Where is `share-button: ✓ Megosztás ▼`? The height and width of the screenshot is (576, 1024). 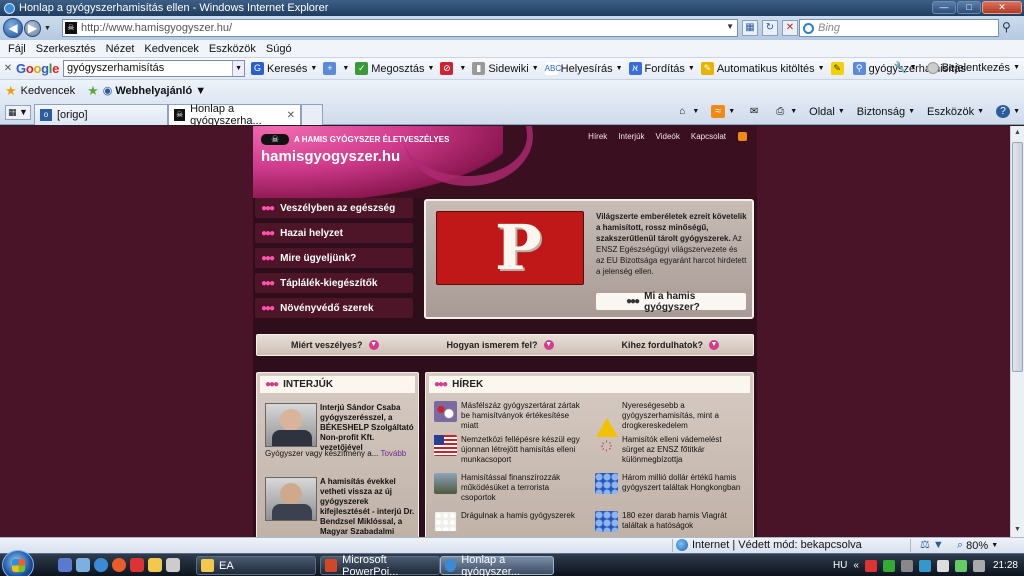 share-button: ✓ Megosztás ▼ is located at coordinates (394, 68).